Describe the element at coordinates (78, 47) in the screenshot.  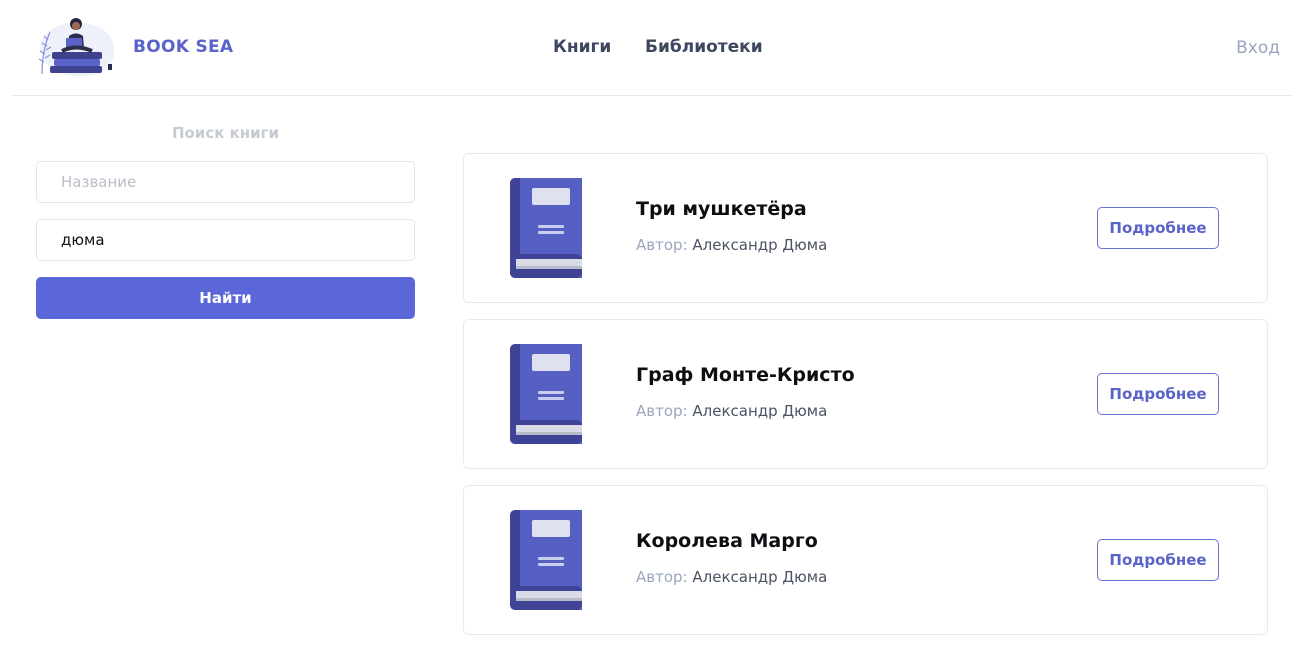
I see `logo-illustration-icon` at that location.